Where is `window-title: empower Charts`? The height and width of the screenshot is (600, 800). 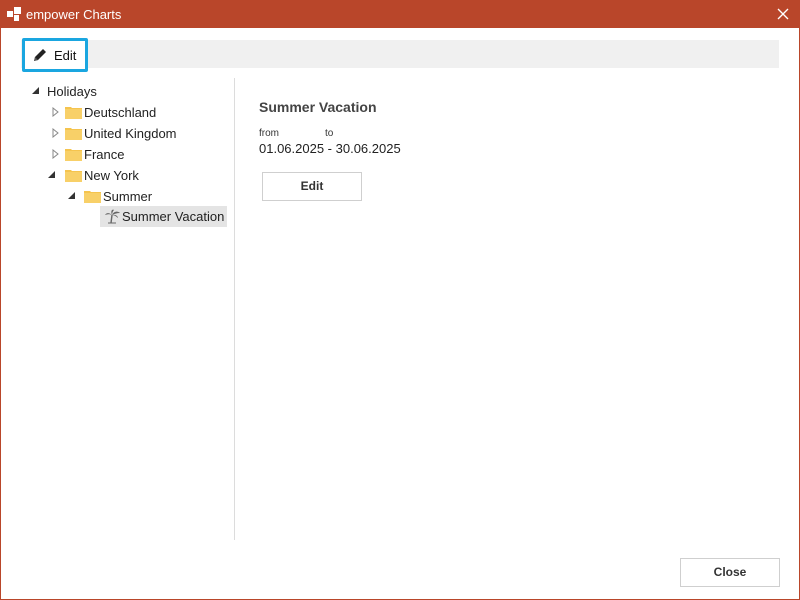
window-title: empower Charts is located at coordinates (74, 14).